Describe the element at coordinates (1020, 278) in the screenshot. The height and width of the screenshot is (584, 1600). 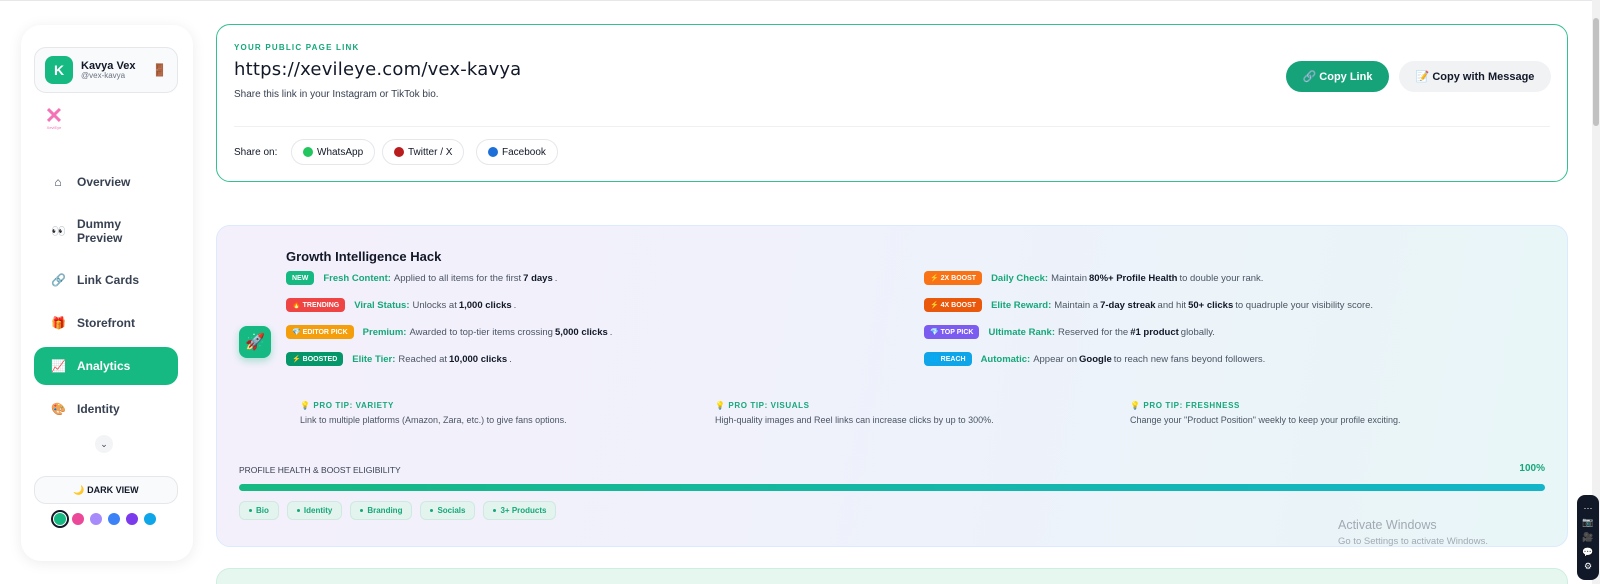
I see `rule-key: Daily Check:` at that location.